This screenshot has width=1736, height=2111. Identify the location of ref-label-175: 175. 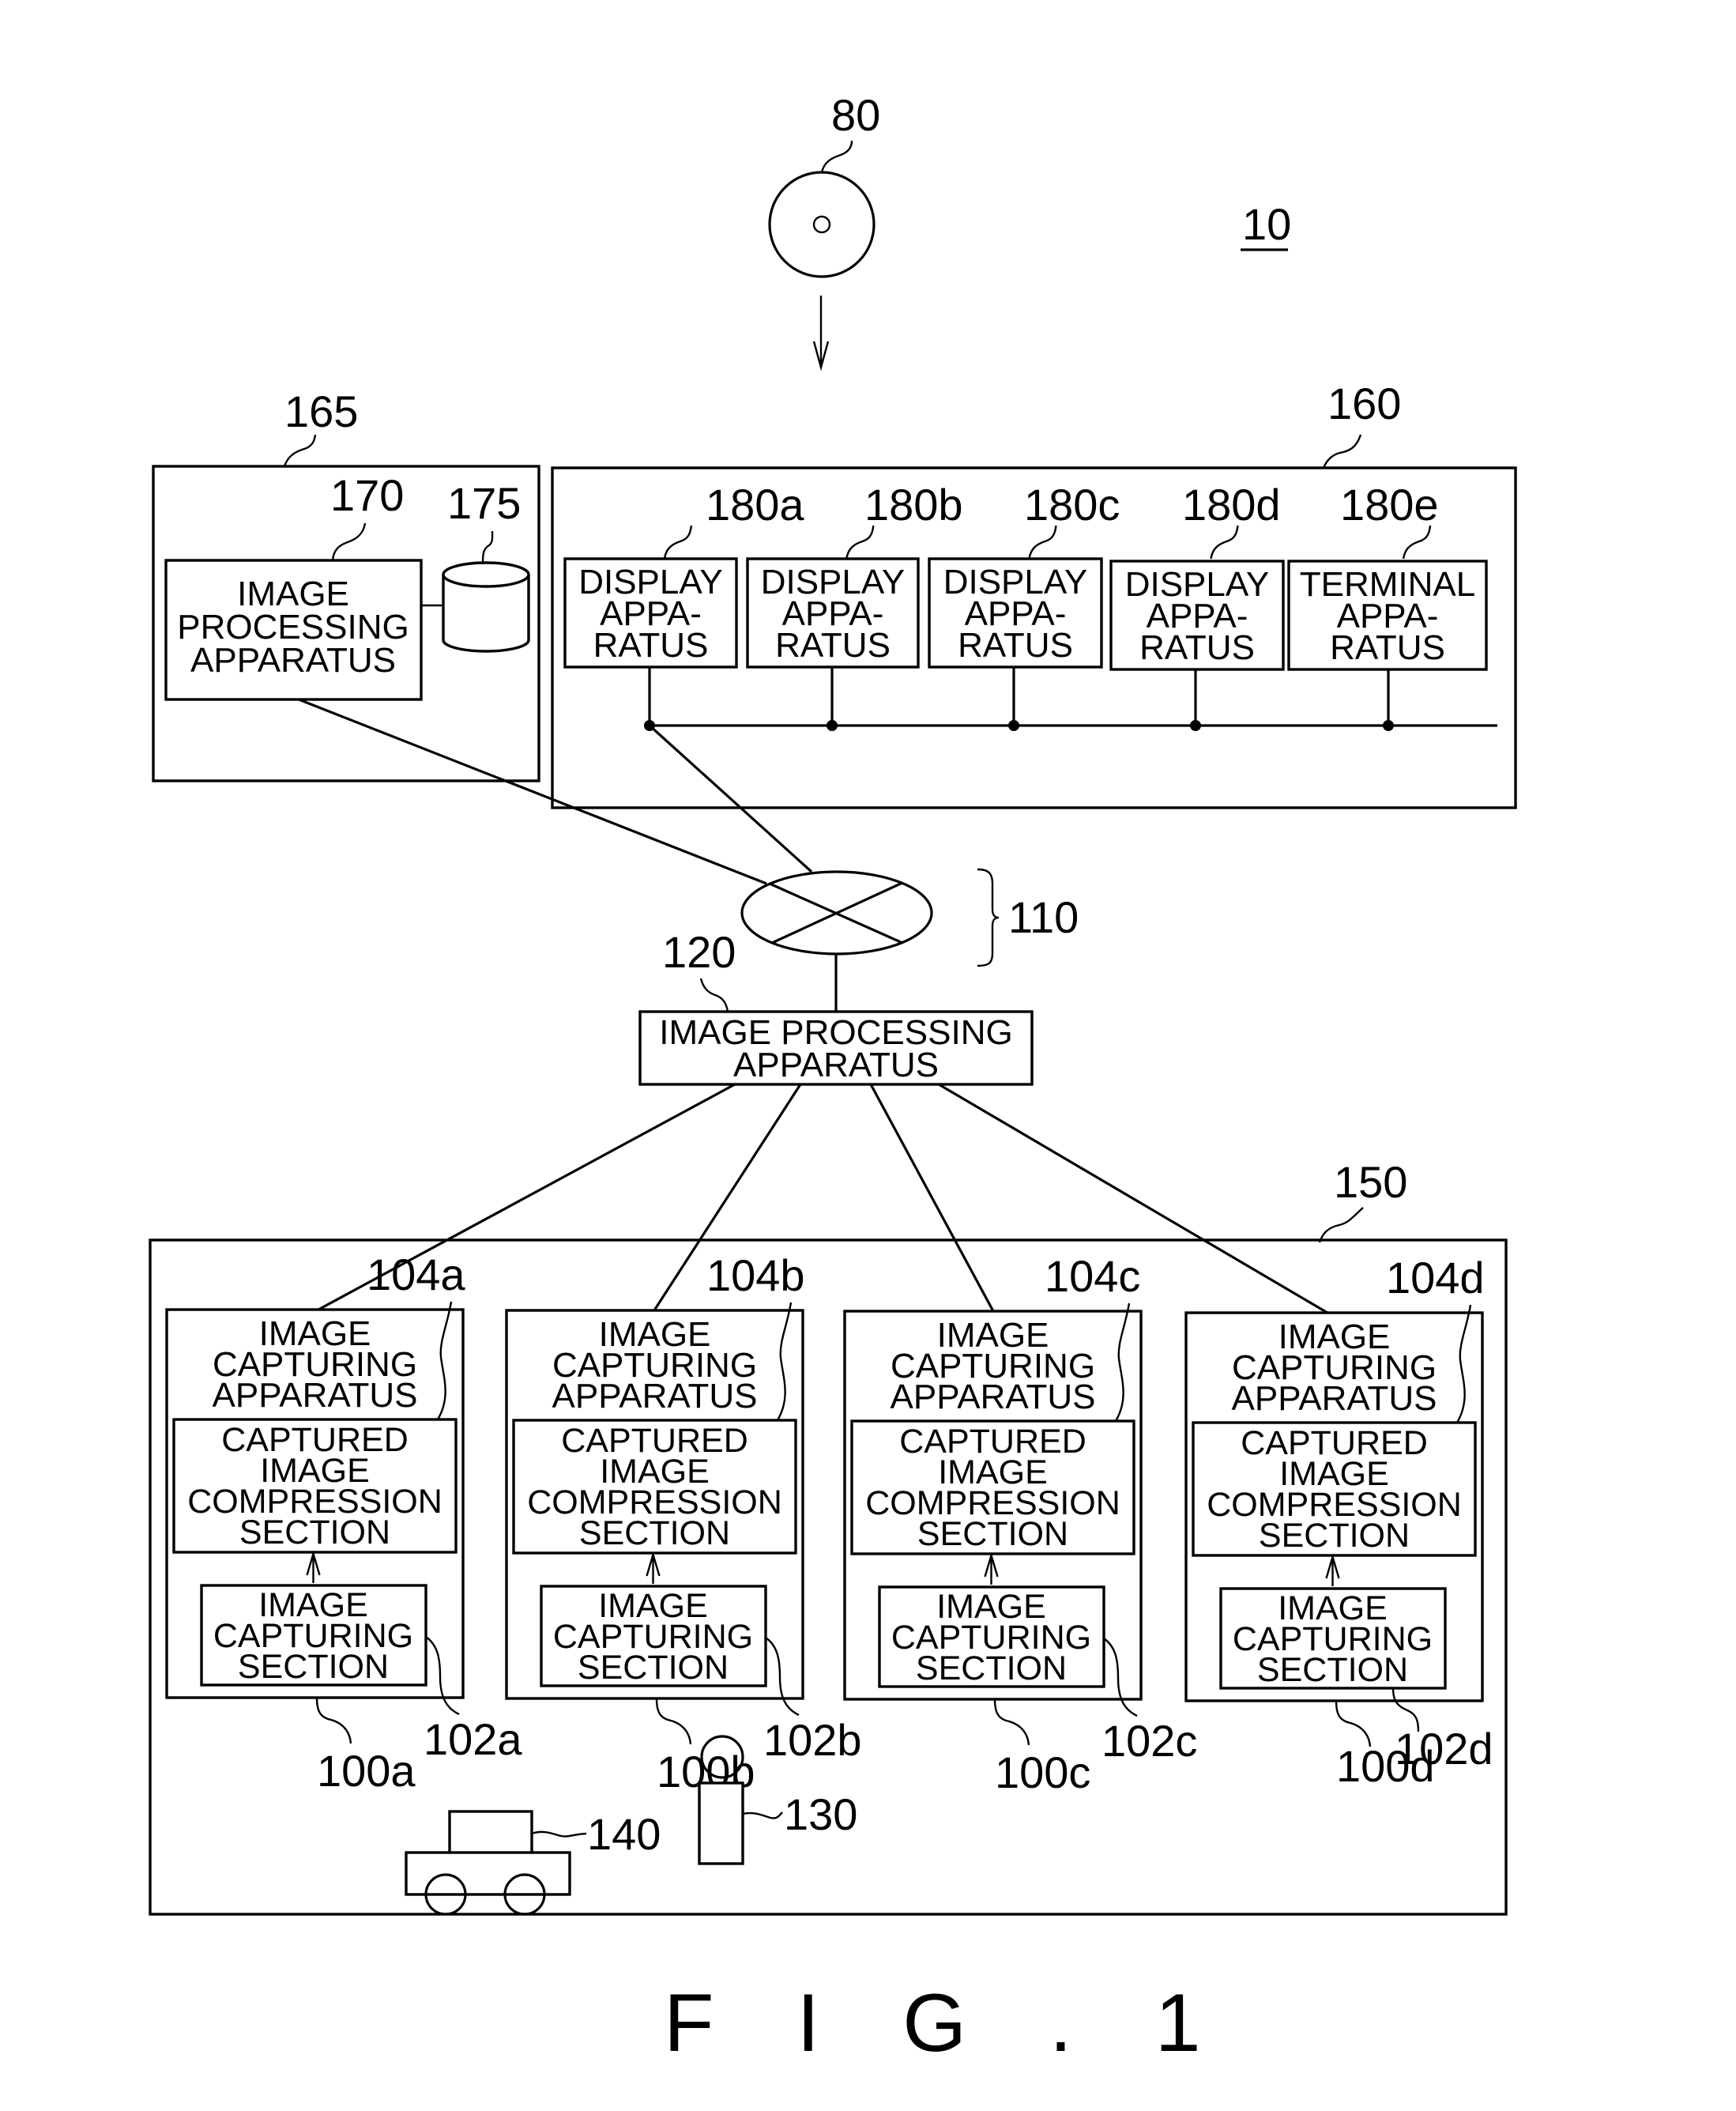
(484, 503).